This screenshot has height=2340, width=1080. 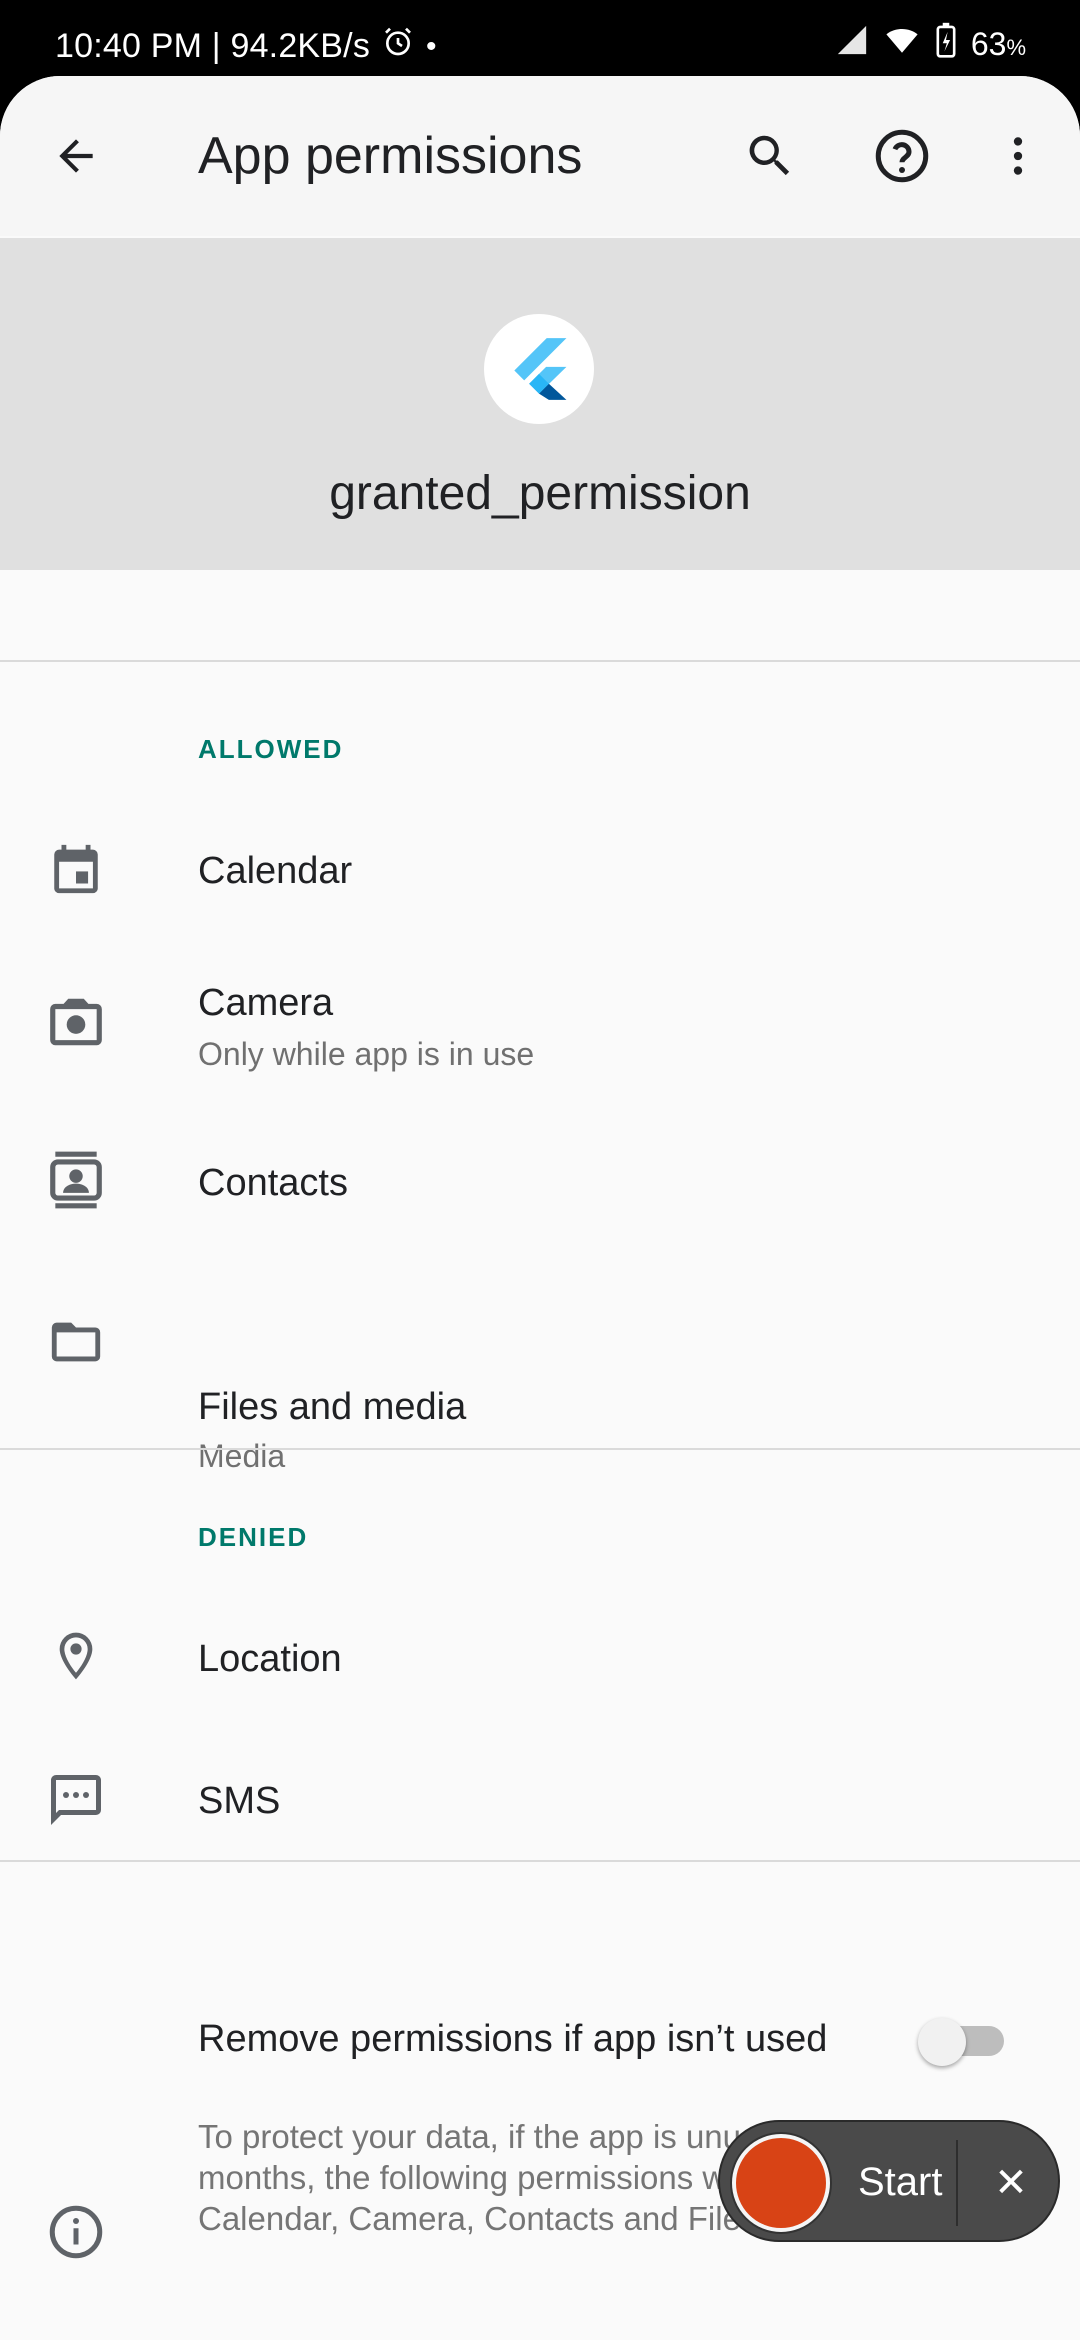 What do you see at coordinates (540, 493) in the screenshot?
I see `app-name: granted_permission` at bounding box center [540, 493].